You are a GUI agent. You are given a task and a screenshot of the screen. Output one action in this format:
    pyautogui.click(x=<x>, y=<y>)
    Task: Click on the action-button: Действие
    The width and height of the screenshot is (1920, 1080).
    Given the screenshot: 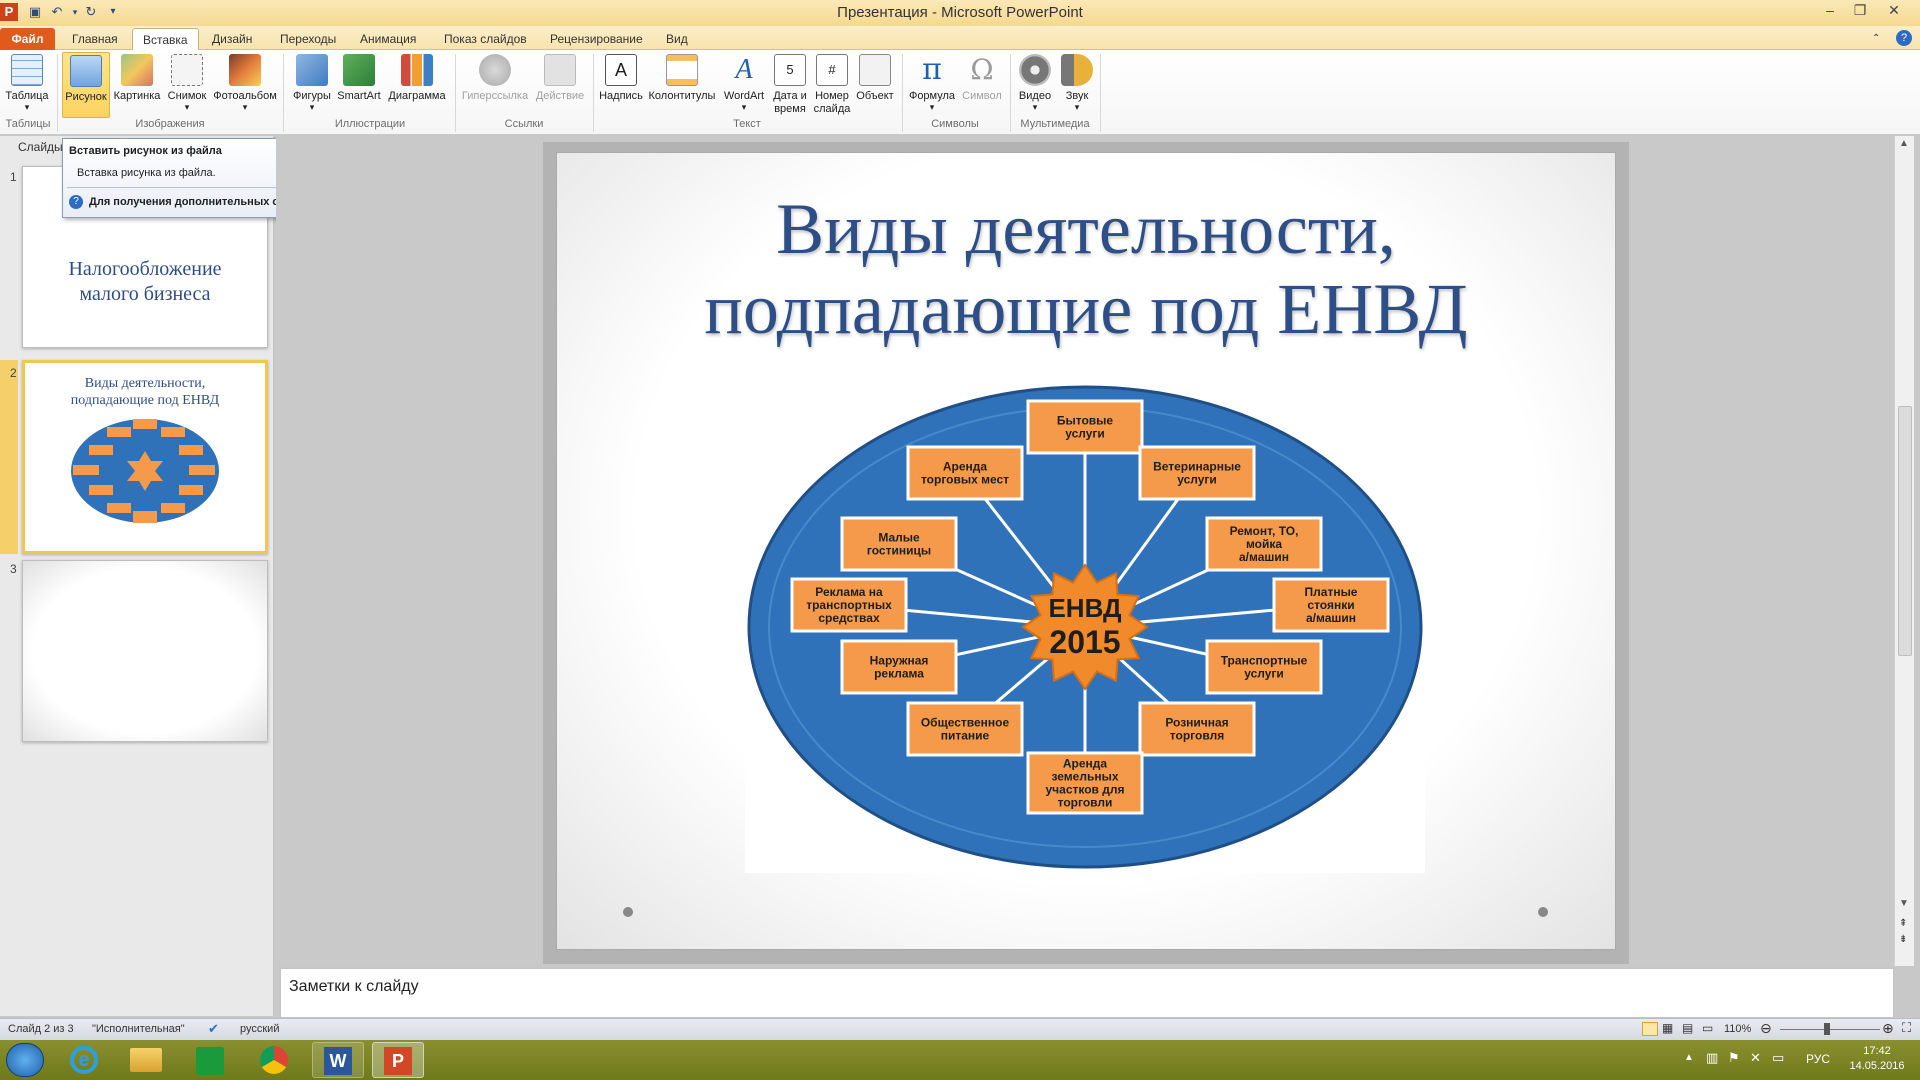 What is the action you would take?
    pyautogui.click(x=560, y=85)
    